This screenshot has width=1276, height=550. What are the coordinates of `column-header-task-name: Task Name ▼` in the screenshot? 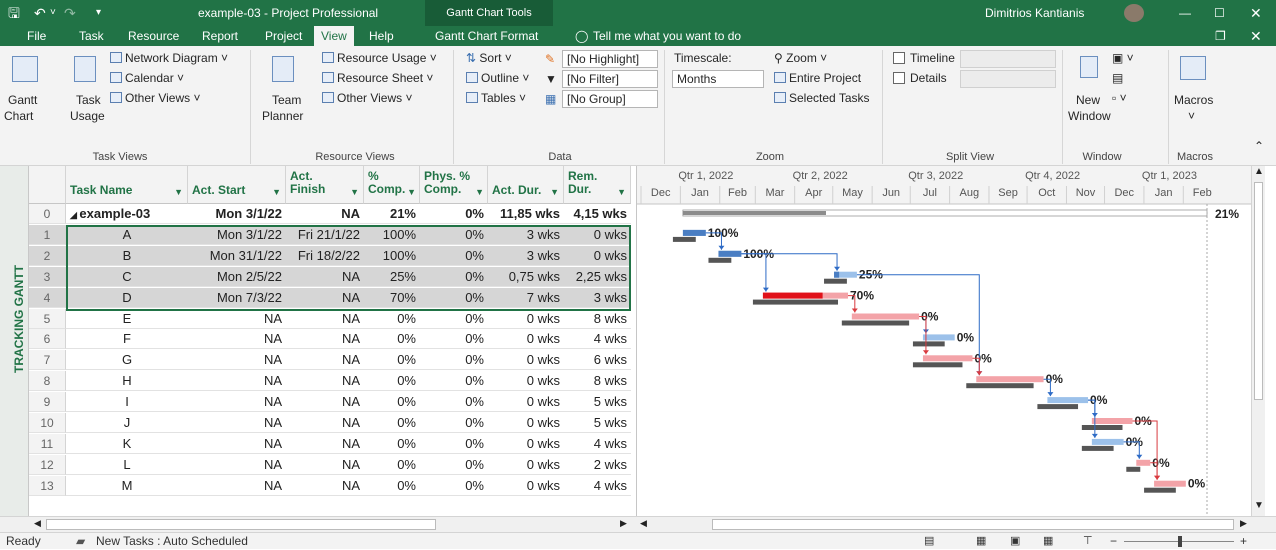 It's located at (127, 185).